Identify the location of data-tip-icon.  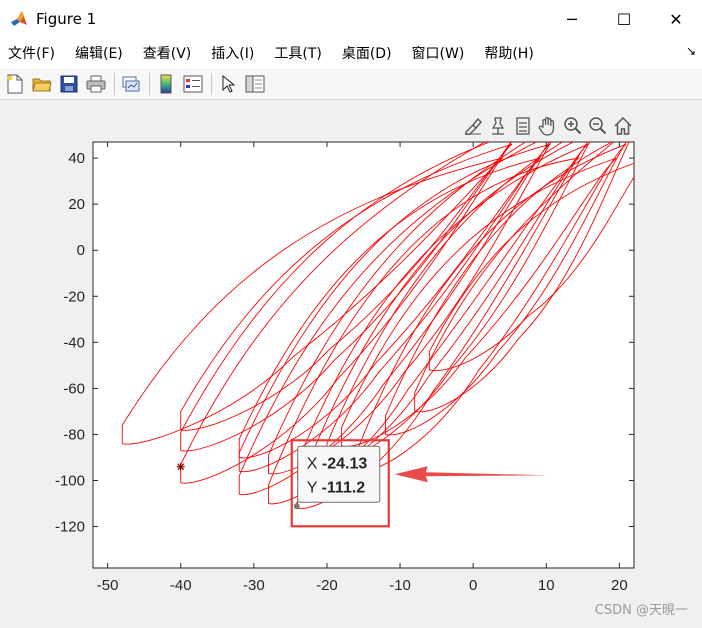
(497, 126).